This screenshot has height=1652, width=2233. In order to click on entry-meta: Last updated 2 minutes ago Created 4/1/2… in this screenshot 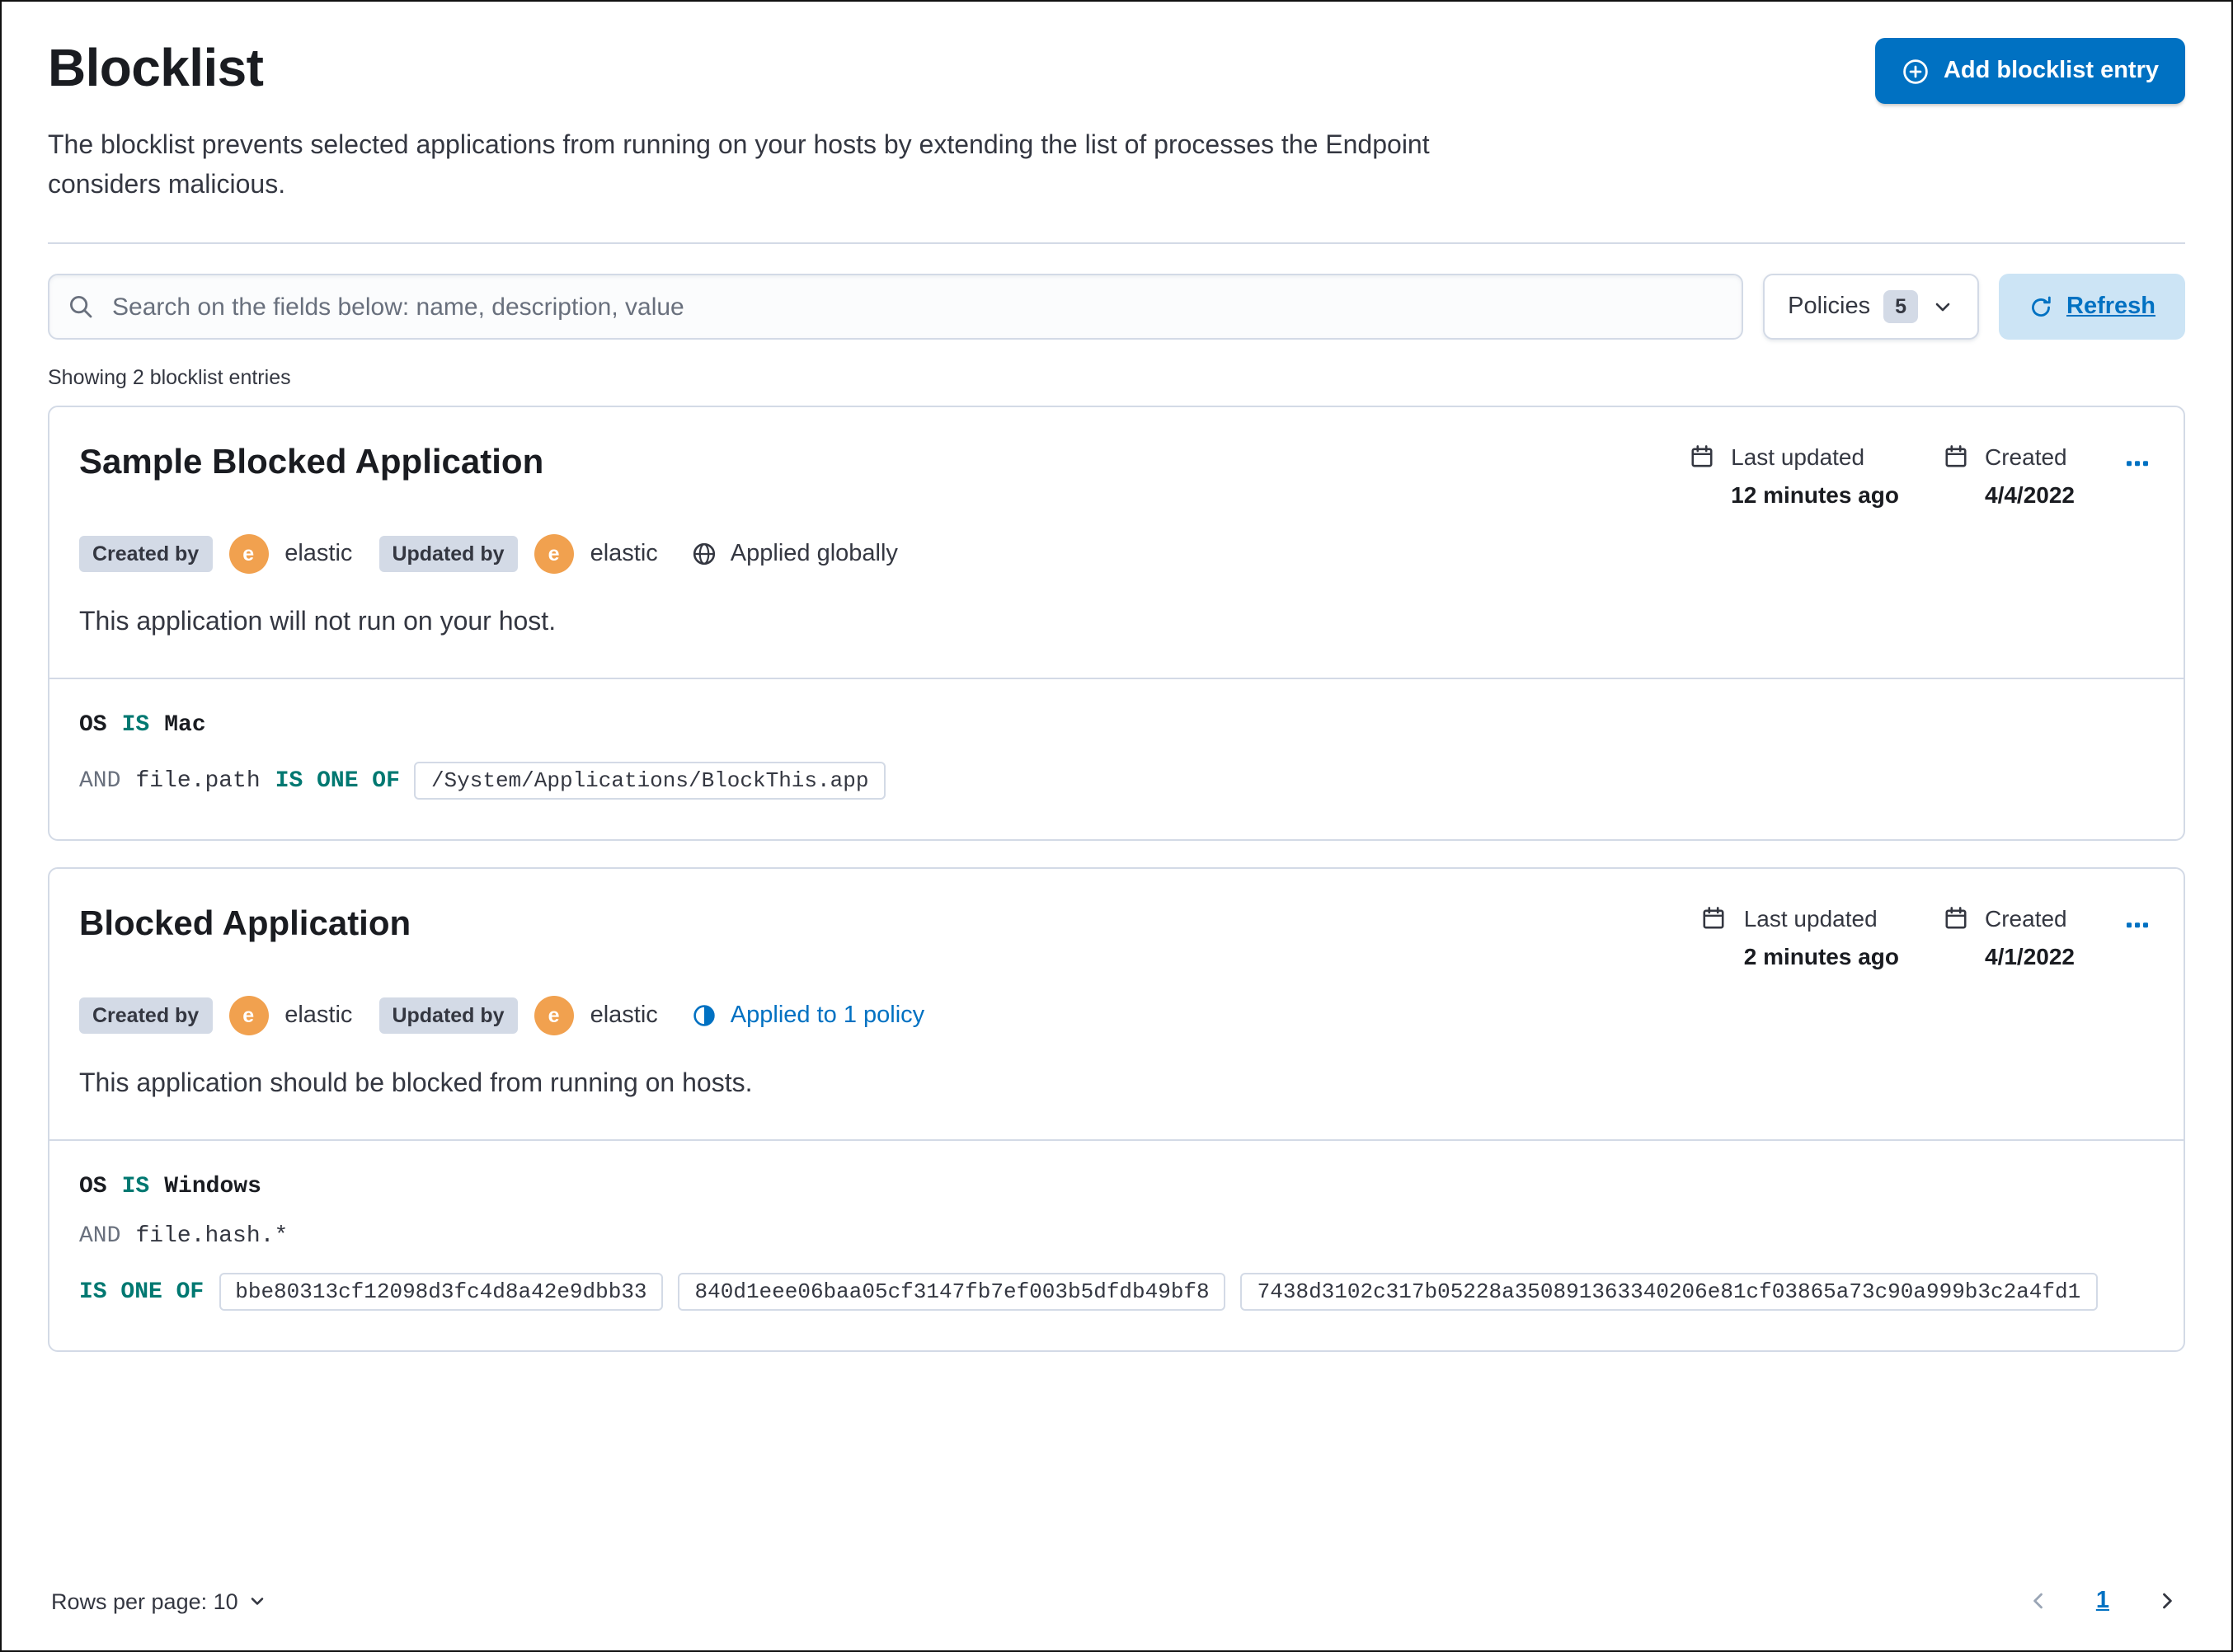, I will do `click(1927, 935)`.